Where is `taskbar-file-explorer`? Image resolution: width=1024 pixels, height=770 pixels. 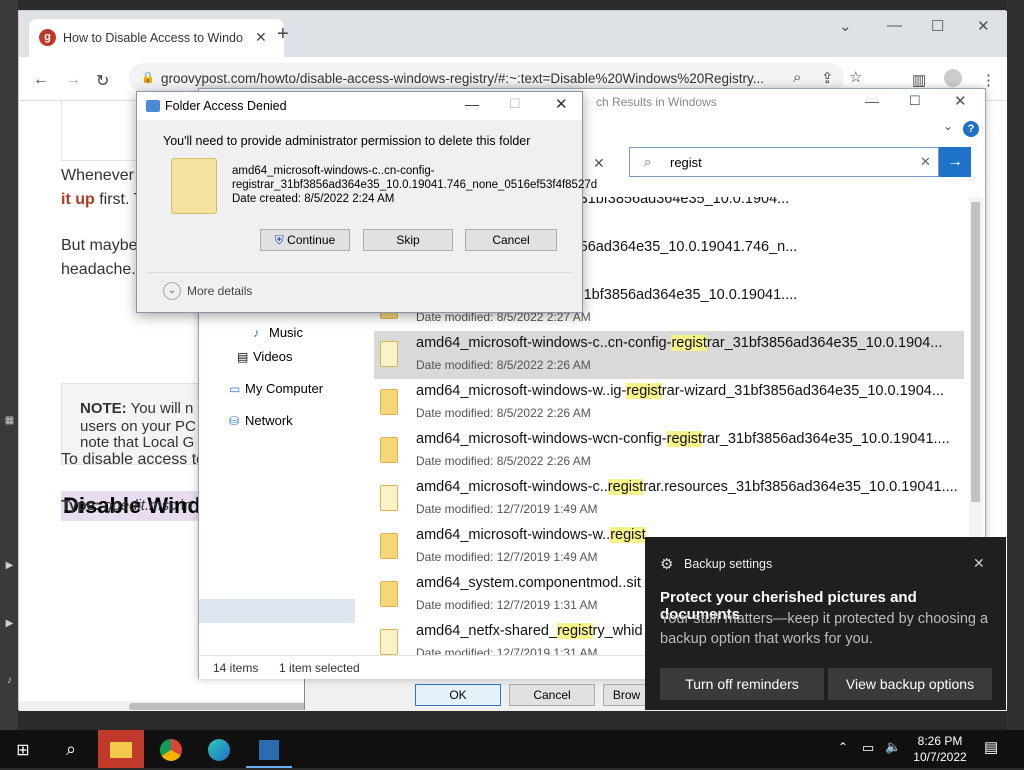 taskbar-file-explorer is located at coordinates (121, 749).